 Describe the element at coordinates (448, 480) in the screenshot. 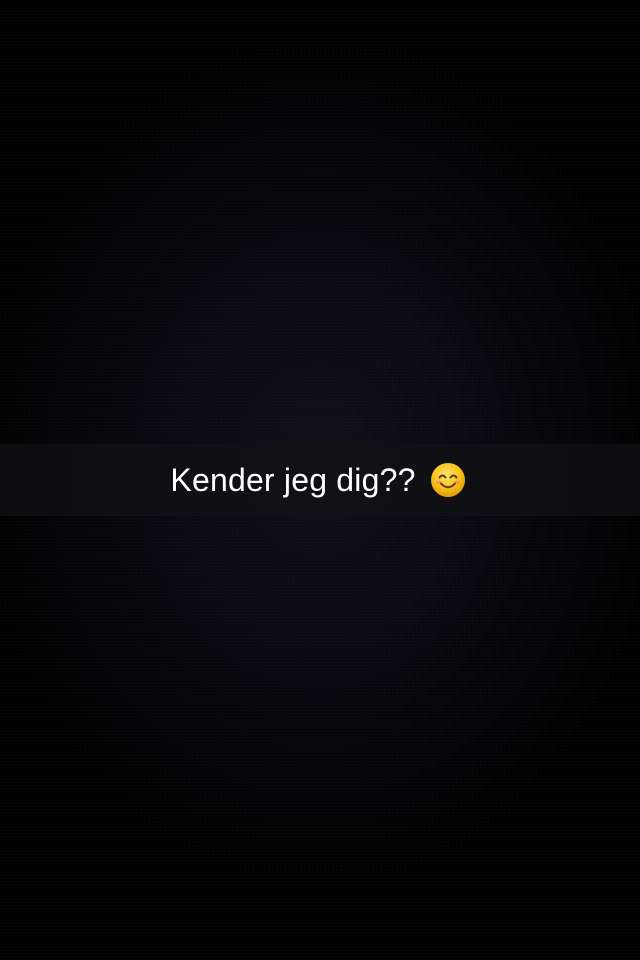

I see `smiling-face-with-smiling-eyes-icon` at that location.